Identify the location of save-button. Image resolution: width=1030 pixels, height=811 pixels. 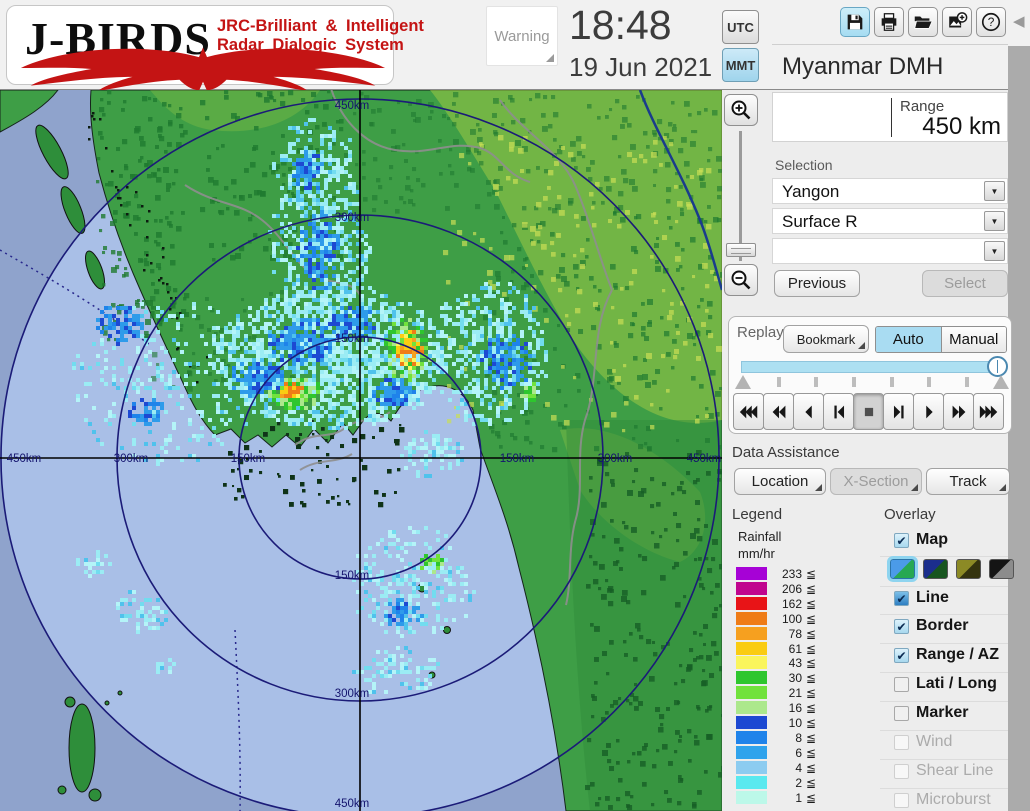
(855, 22).